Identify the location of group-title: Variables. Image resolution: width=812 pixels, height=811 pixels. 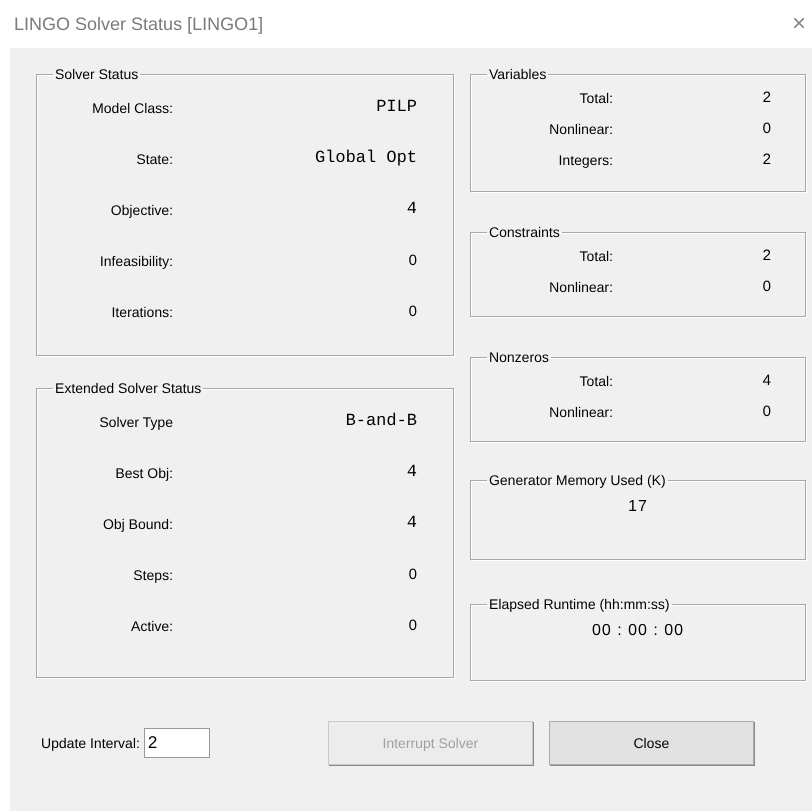
(518, 74).